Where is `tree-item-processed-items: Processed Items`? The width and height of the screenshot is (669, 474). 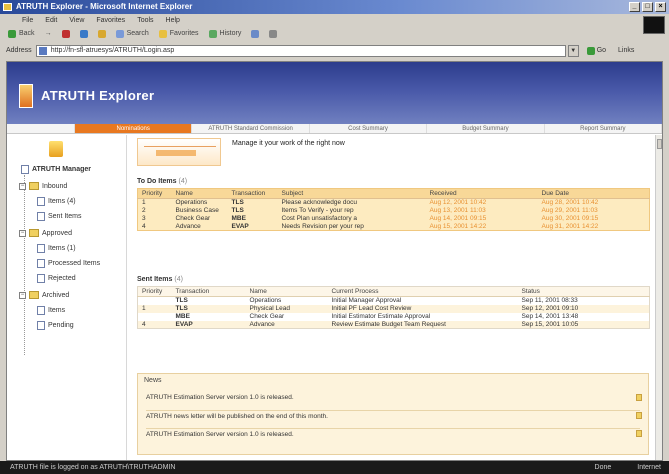 tree-item-processed-items: Processed Items is located at coordinates (68, 263).